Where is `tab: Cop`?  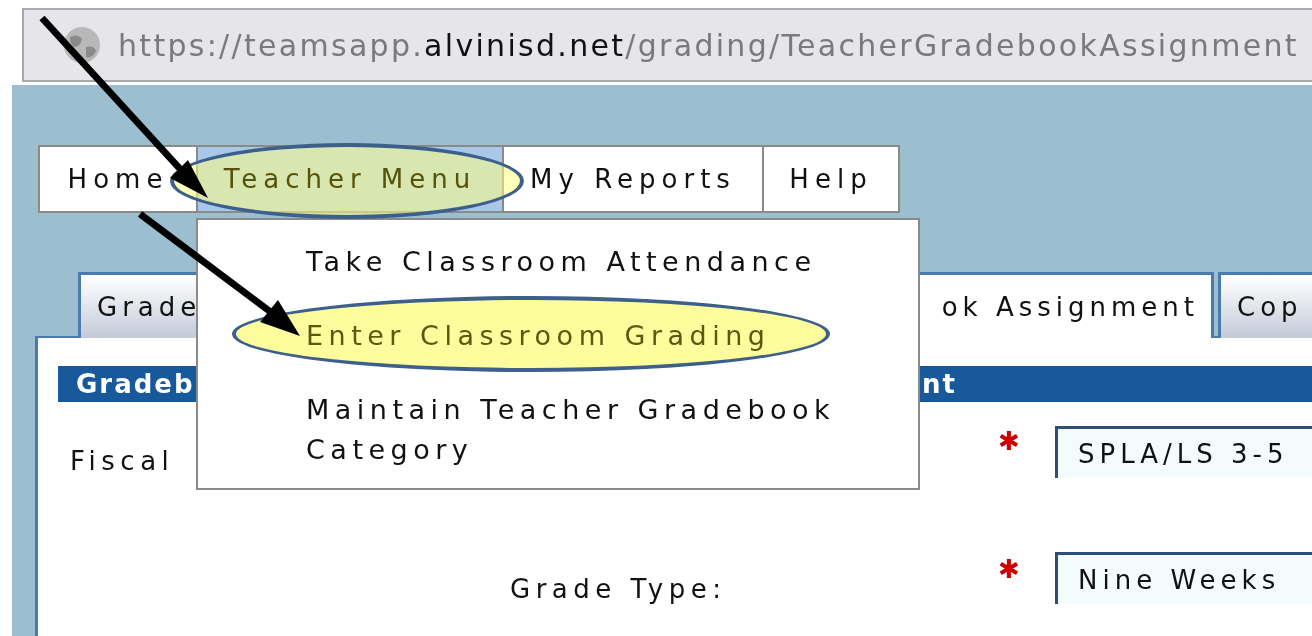
tab: Cop is located at coordinates (1265, 305).